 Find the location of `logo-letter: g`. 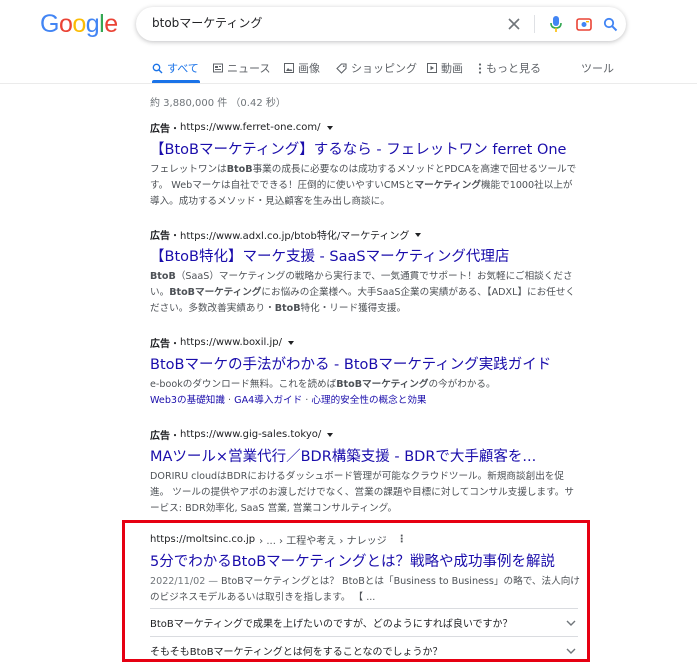

logo-letter: g is located at coordinates (92, 24).